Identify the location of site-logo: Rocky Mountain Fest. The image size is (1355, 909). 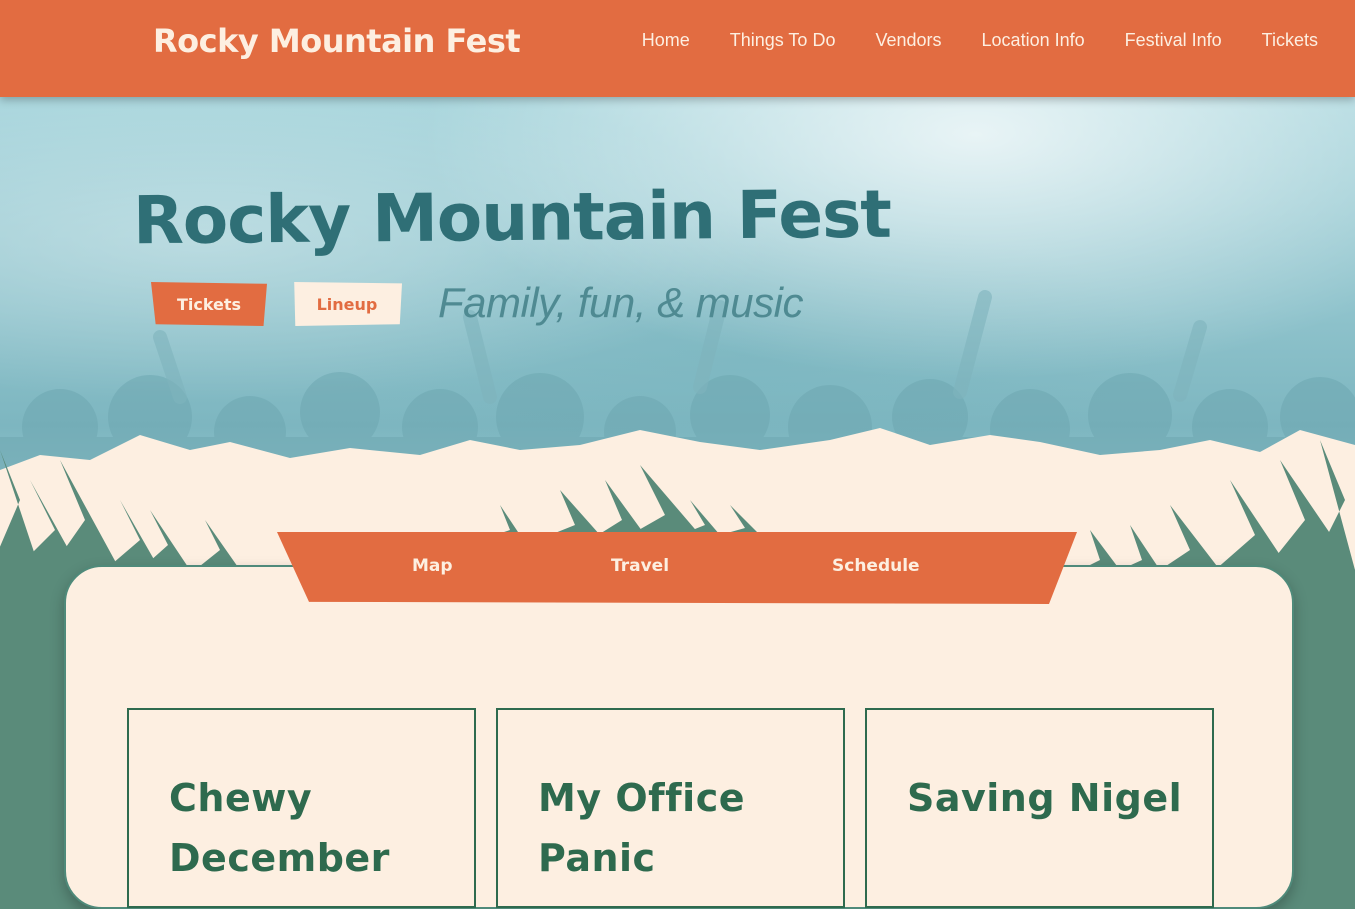
(337, 41).